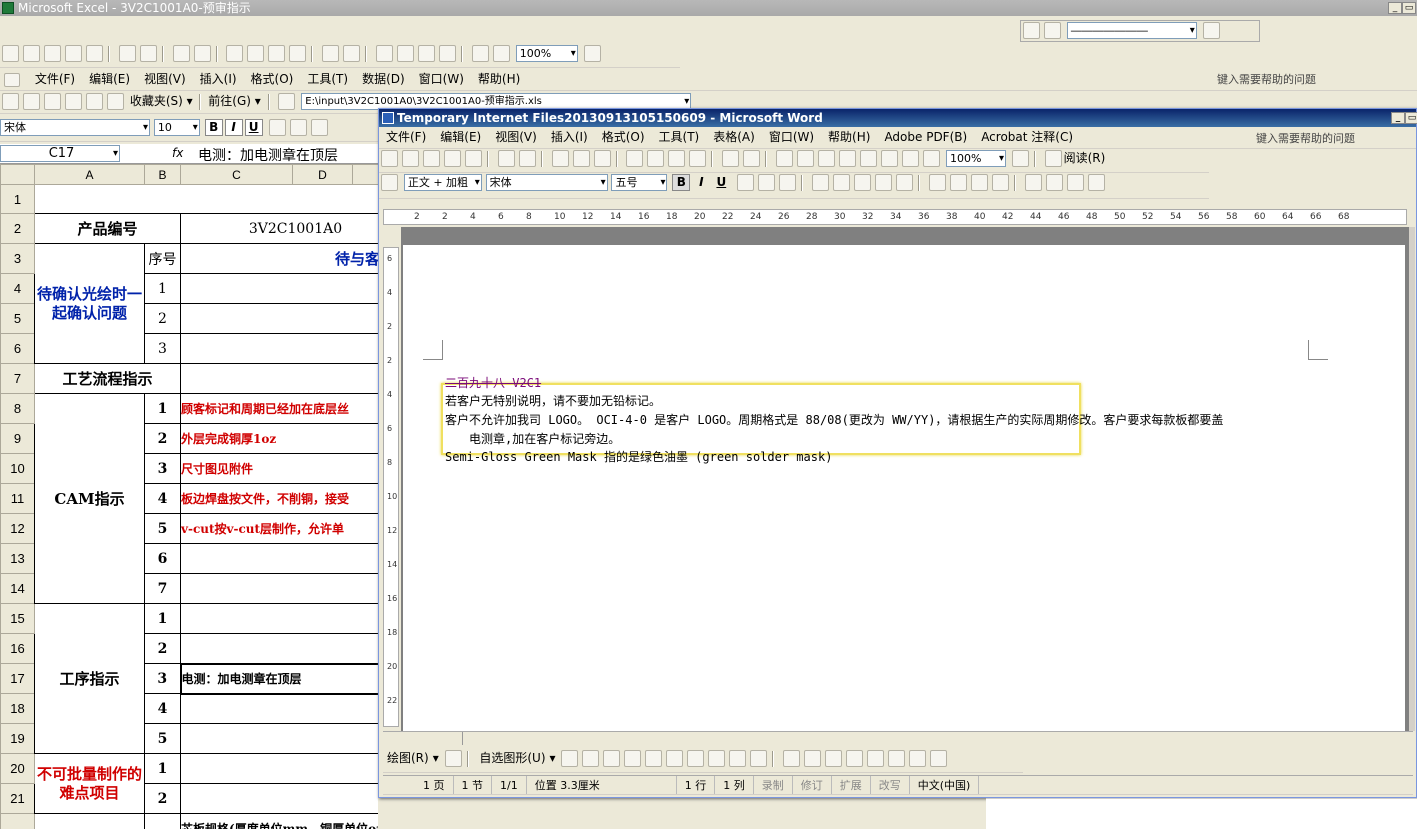 The image size is (1417, 829). I want to click on show-hide-icon, so click(932, 158).